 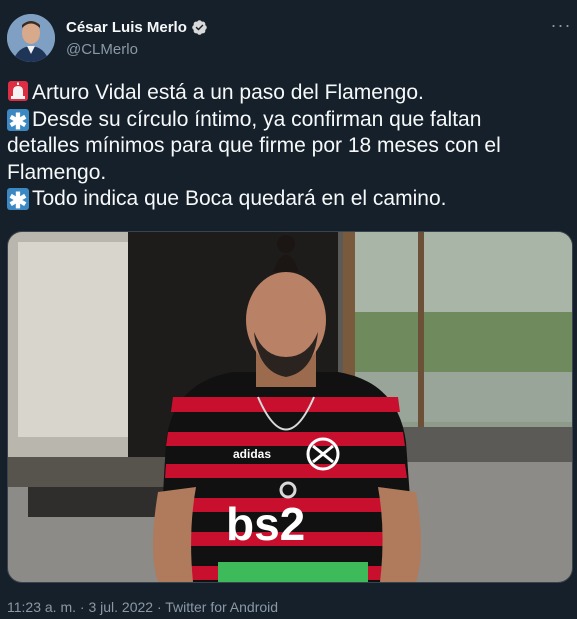 What do you see at coordinates (126, 27) in the screenshot?
I see `display-name: César Luis Merlo` at bounding box center [126, 27].